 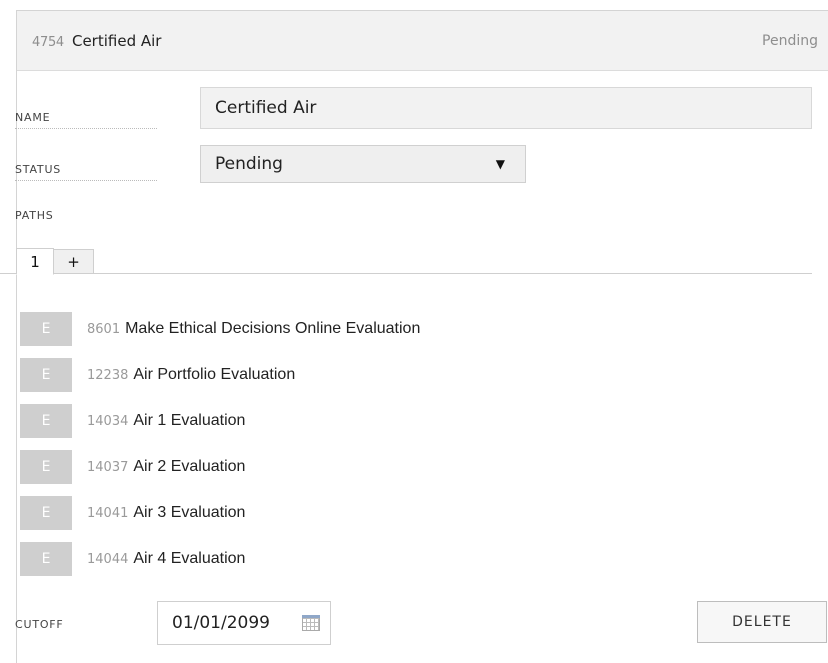 I want to click on path-title: Air 2 Evaluation, so click(x=189, y=466).